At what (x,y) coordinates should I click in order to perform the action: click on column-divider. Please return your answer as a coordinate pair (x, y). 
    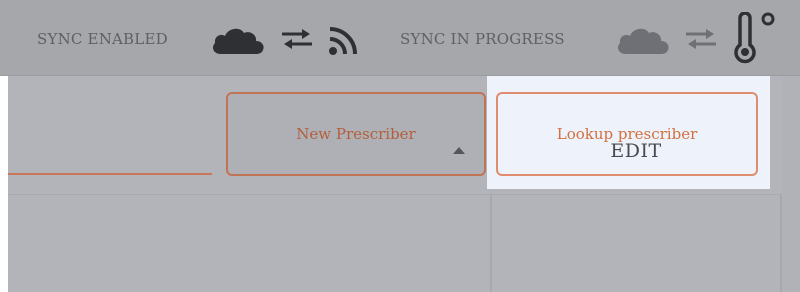
    Looking at the image, I should click on (491, 243).